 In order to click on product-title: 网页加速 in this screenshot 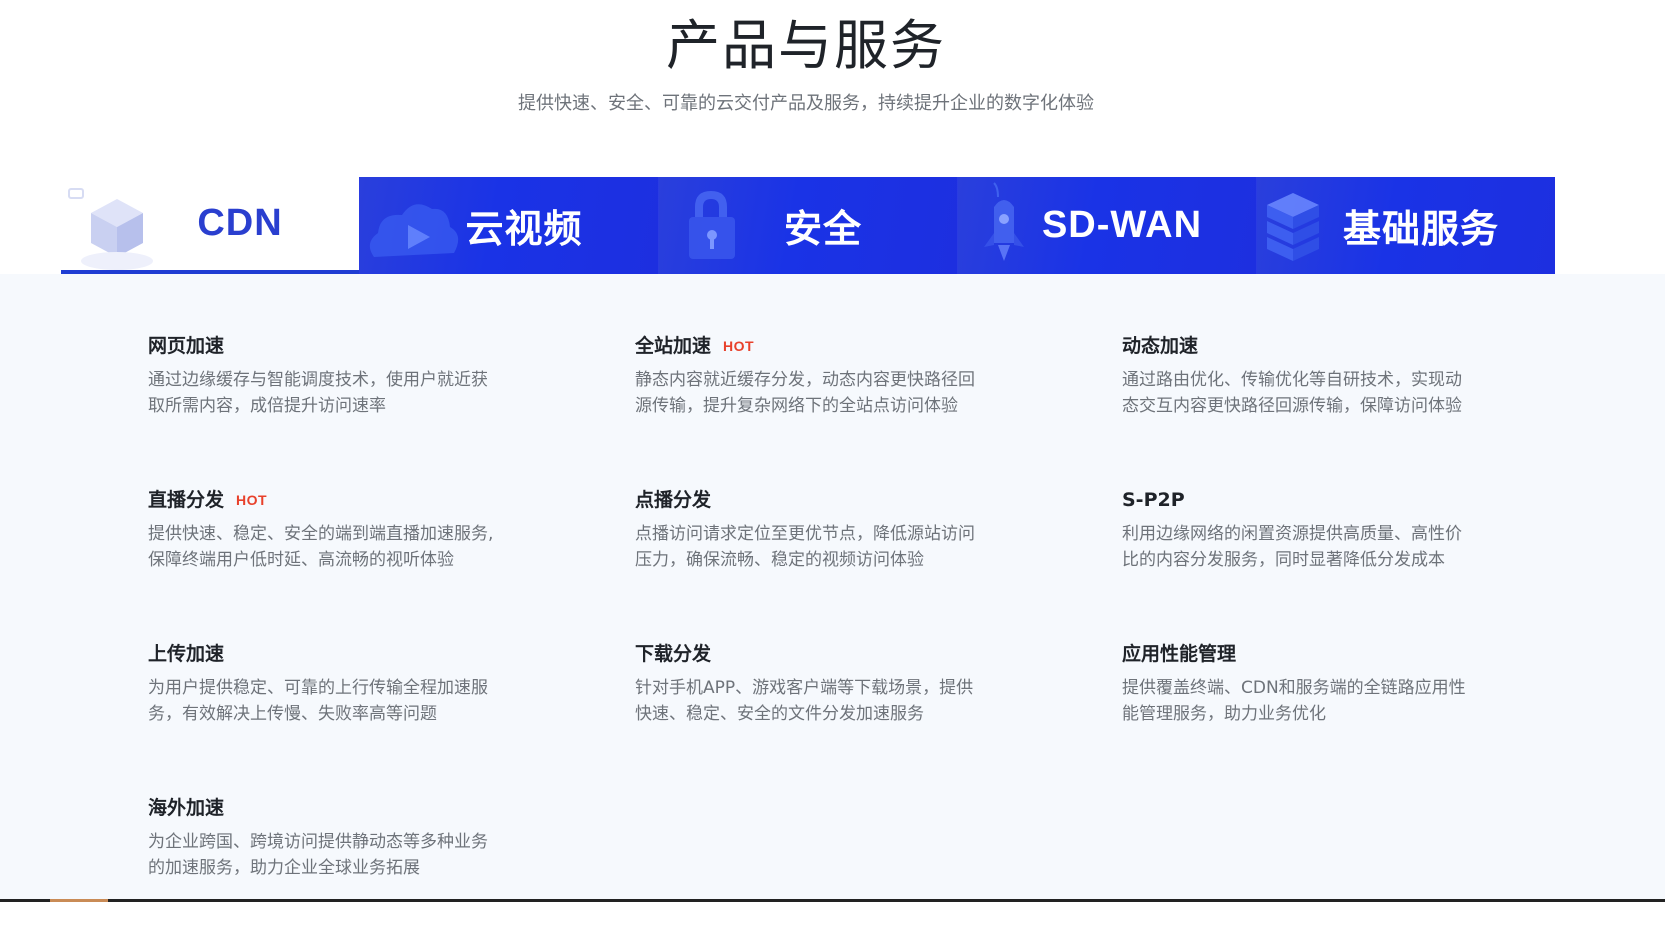, I will do `click(186, 346)`.